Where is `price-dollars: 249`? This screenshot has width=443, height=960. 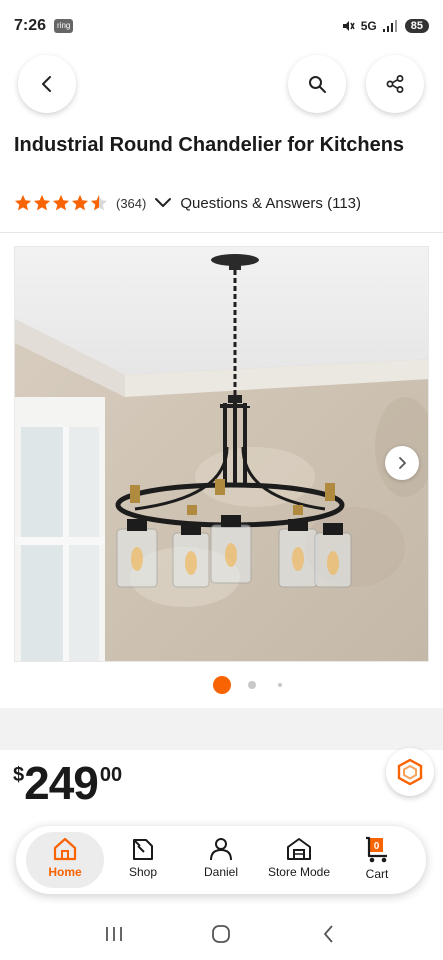
price-dollars: 249 is located at coordinates (61, 783).